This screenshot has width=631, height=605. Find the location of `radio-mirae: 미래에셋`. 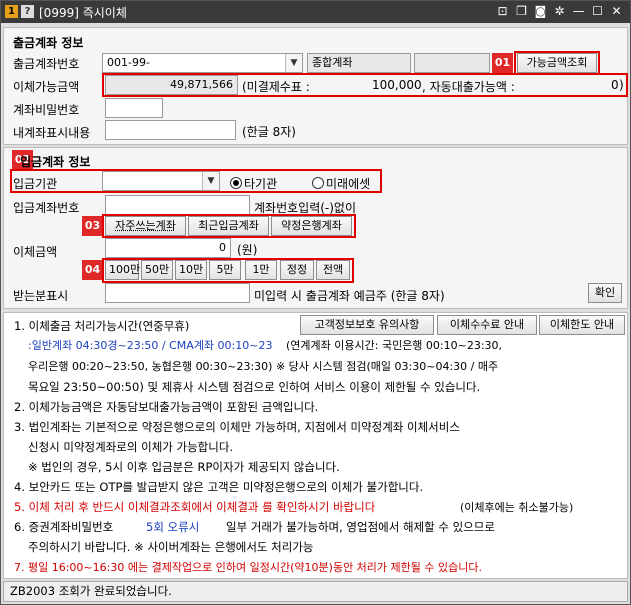

radio-mirae: 미래에셋 is located at coordinates (341, 183).